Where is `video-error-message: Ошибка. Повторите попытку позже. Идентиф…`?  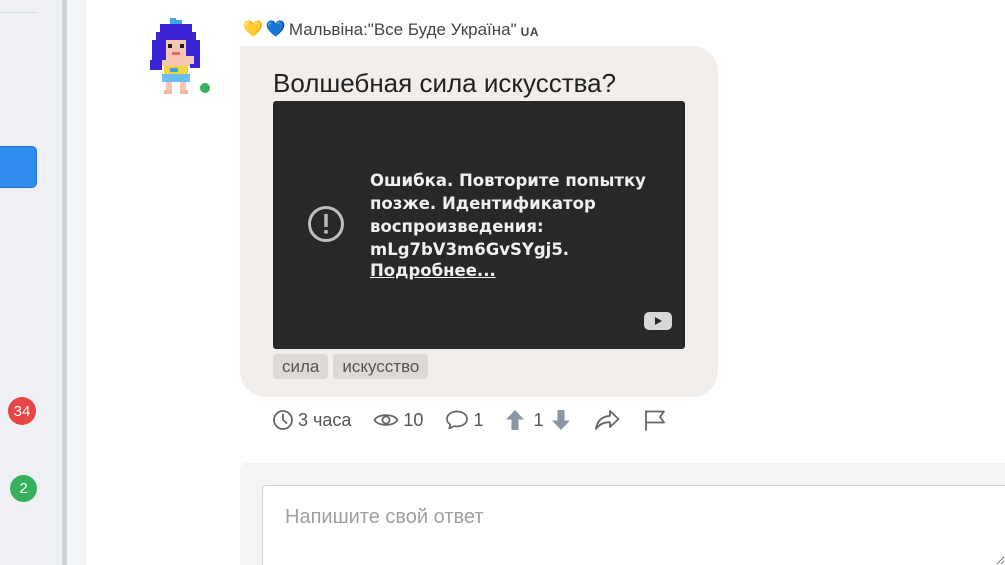 video-error-message: Ошибка. Повторите попытку позже. Идентиф… is located at coordinates (508, 215).